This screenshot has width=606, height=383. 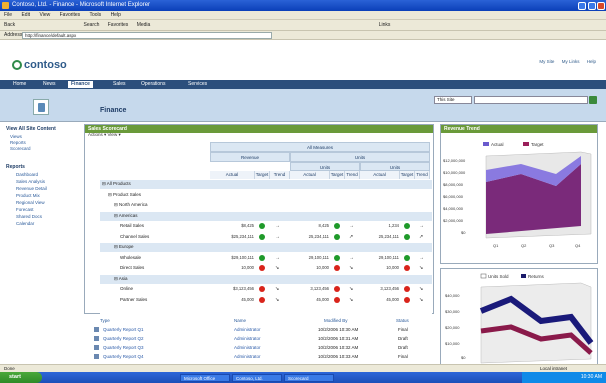 I want to click on document-row: Quarterly Report Q1, so click(x=119, y=330).